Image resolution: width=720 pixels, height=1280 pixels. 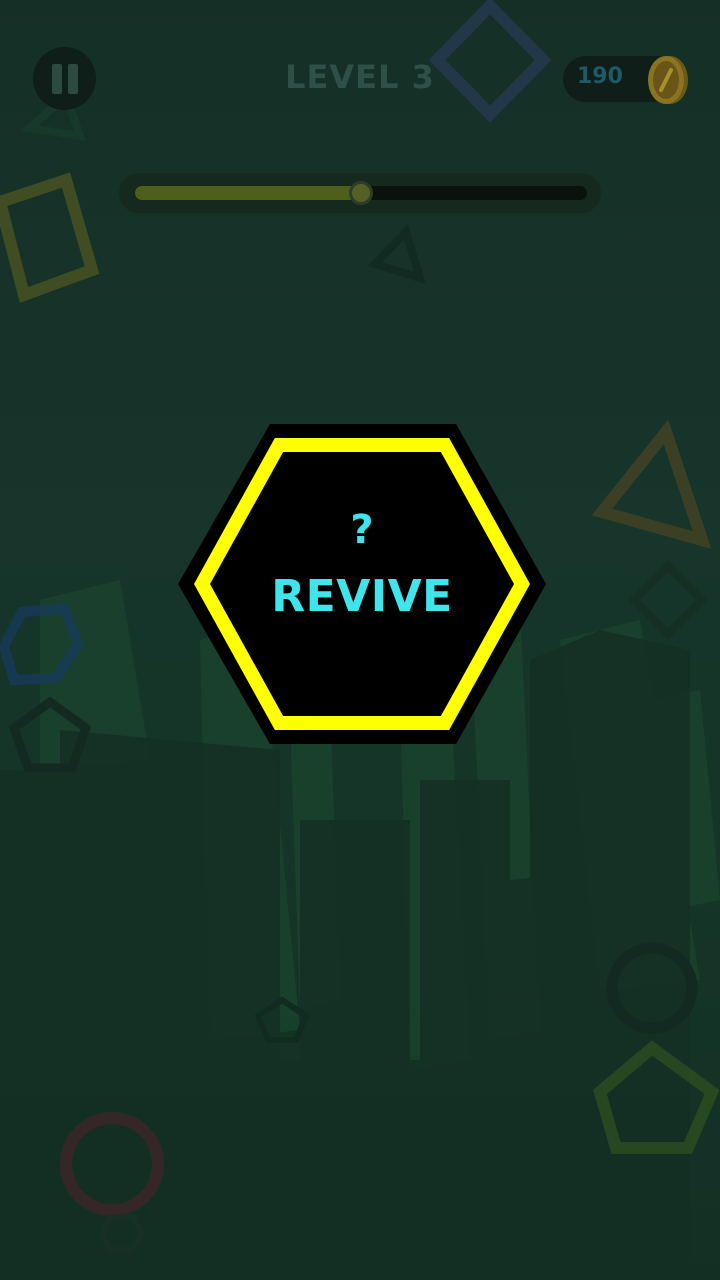 I want to click on level-progress-bar, so click(x=360, y=193).